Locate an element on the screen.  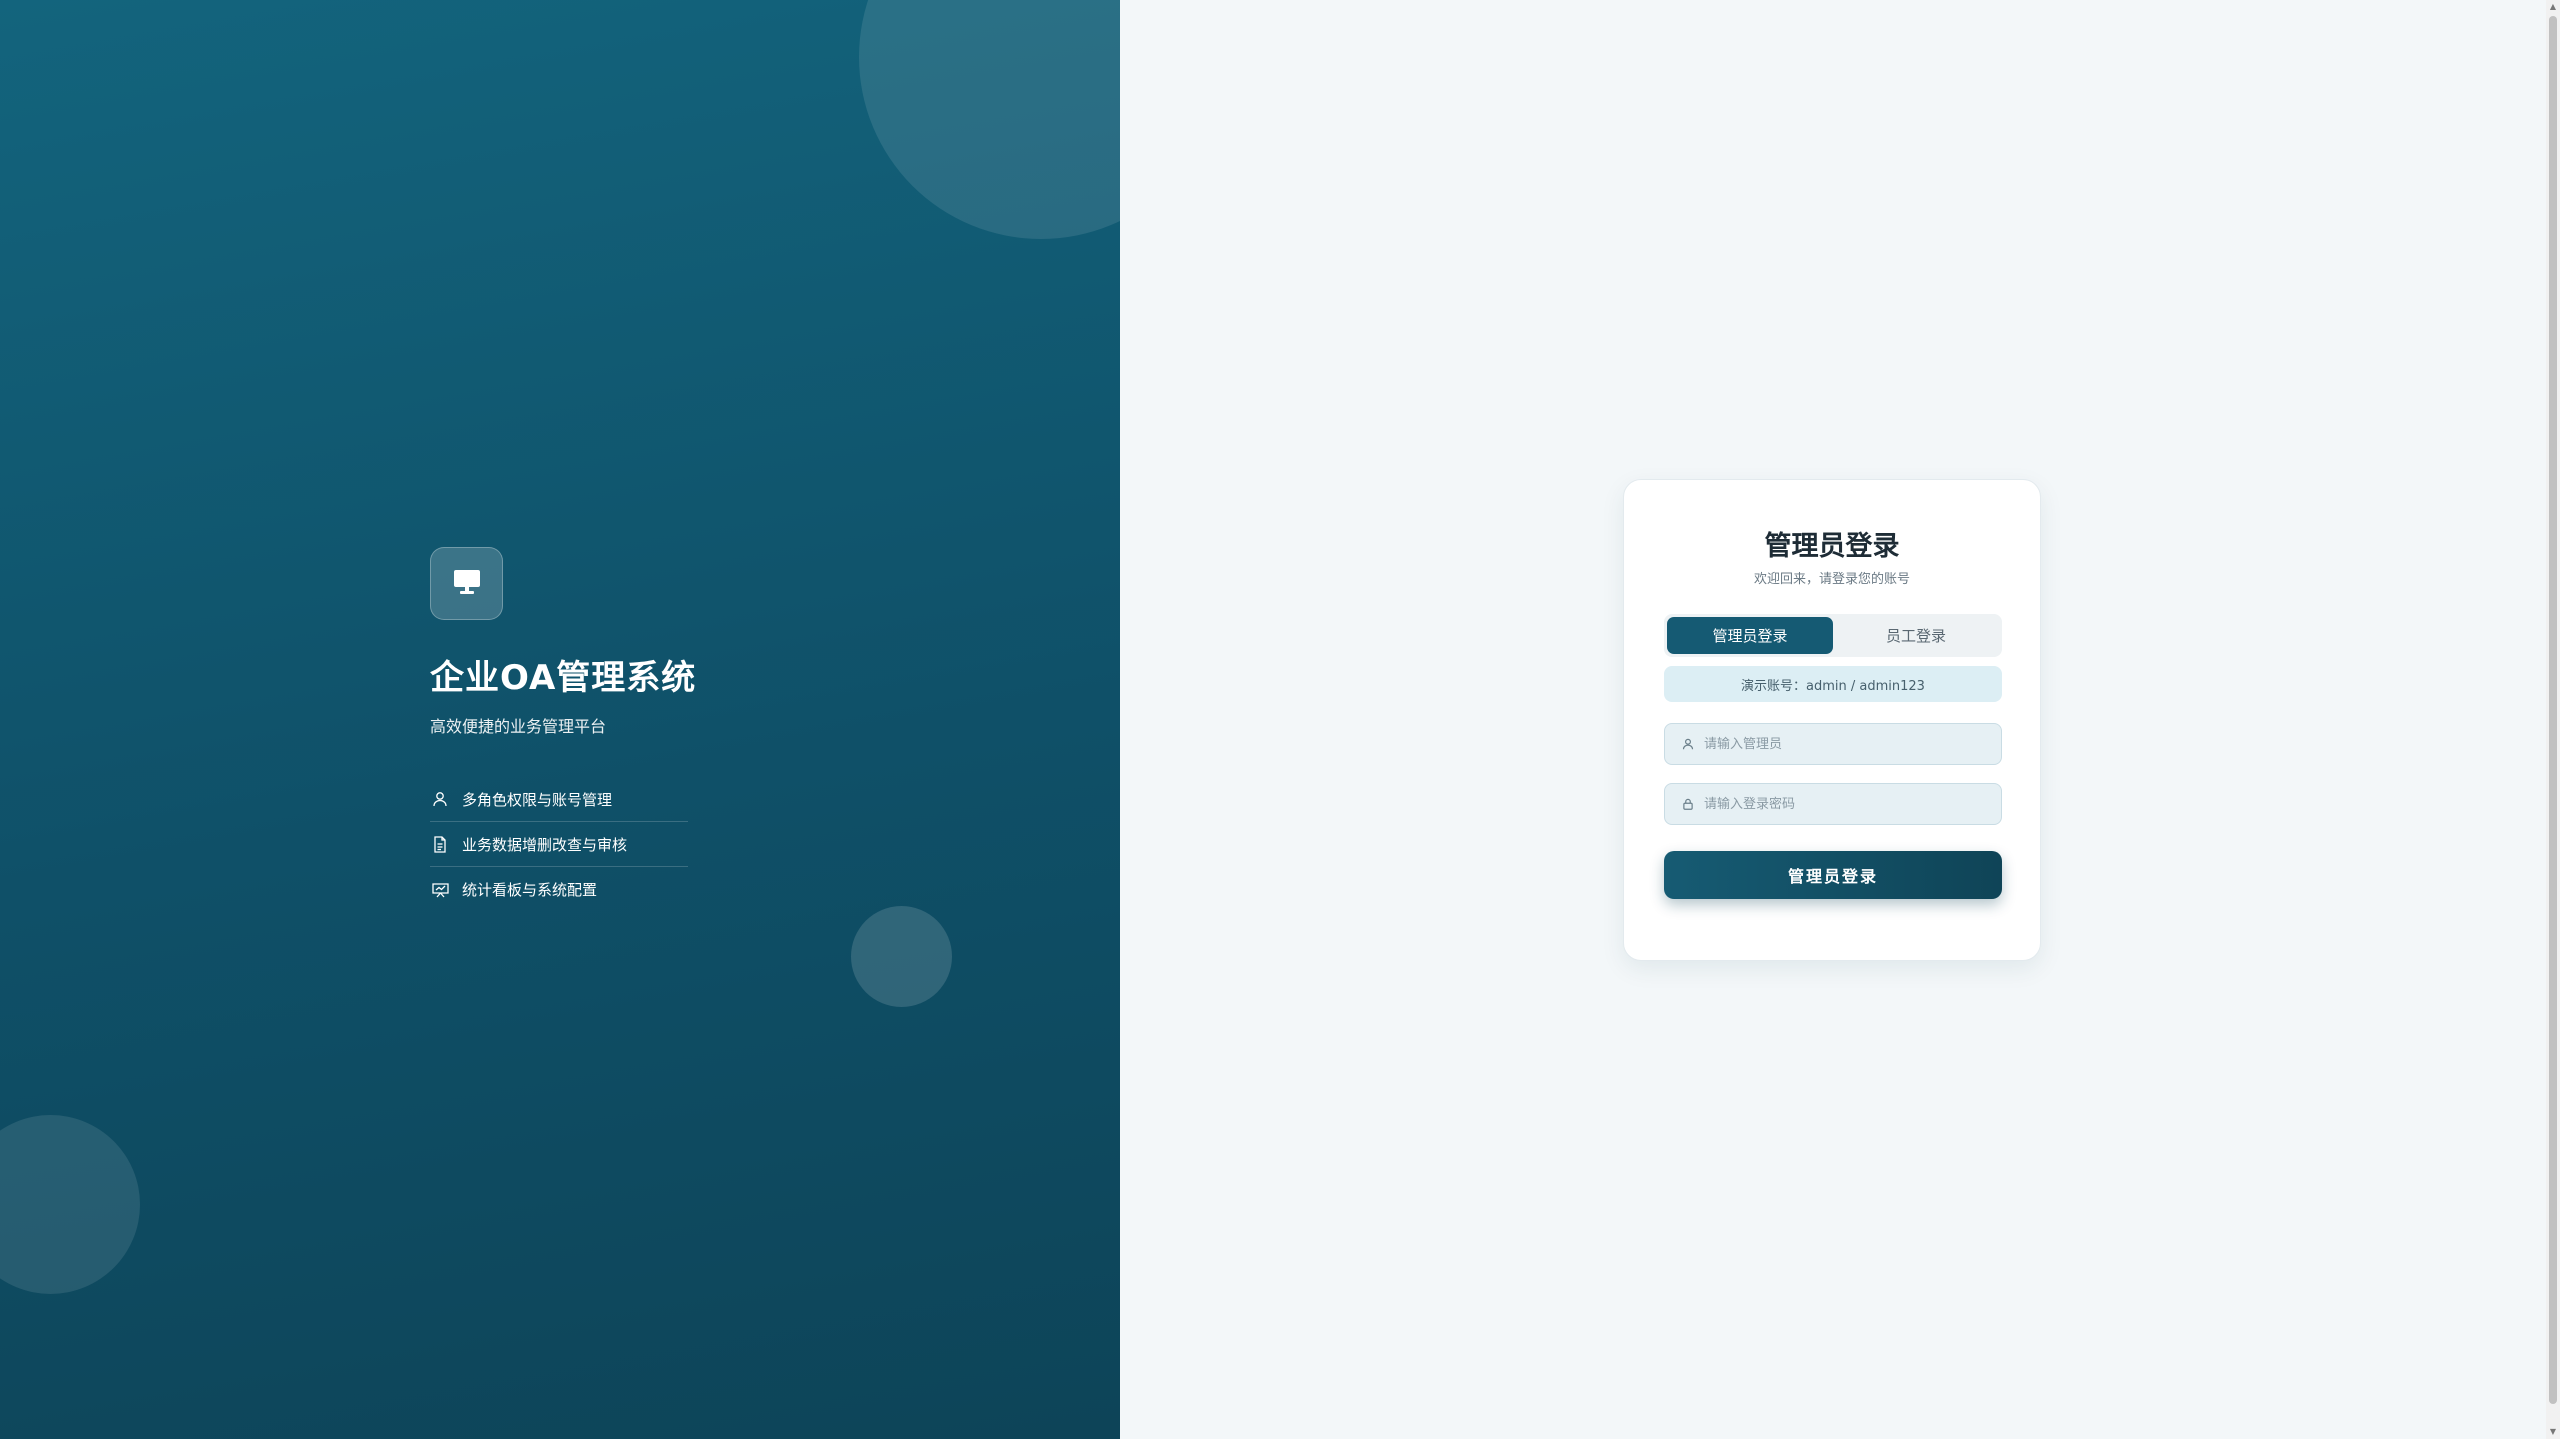
username-field is located at coordinates (1833, 744).